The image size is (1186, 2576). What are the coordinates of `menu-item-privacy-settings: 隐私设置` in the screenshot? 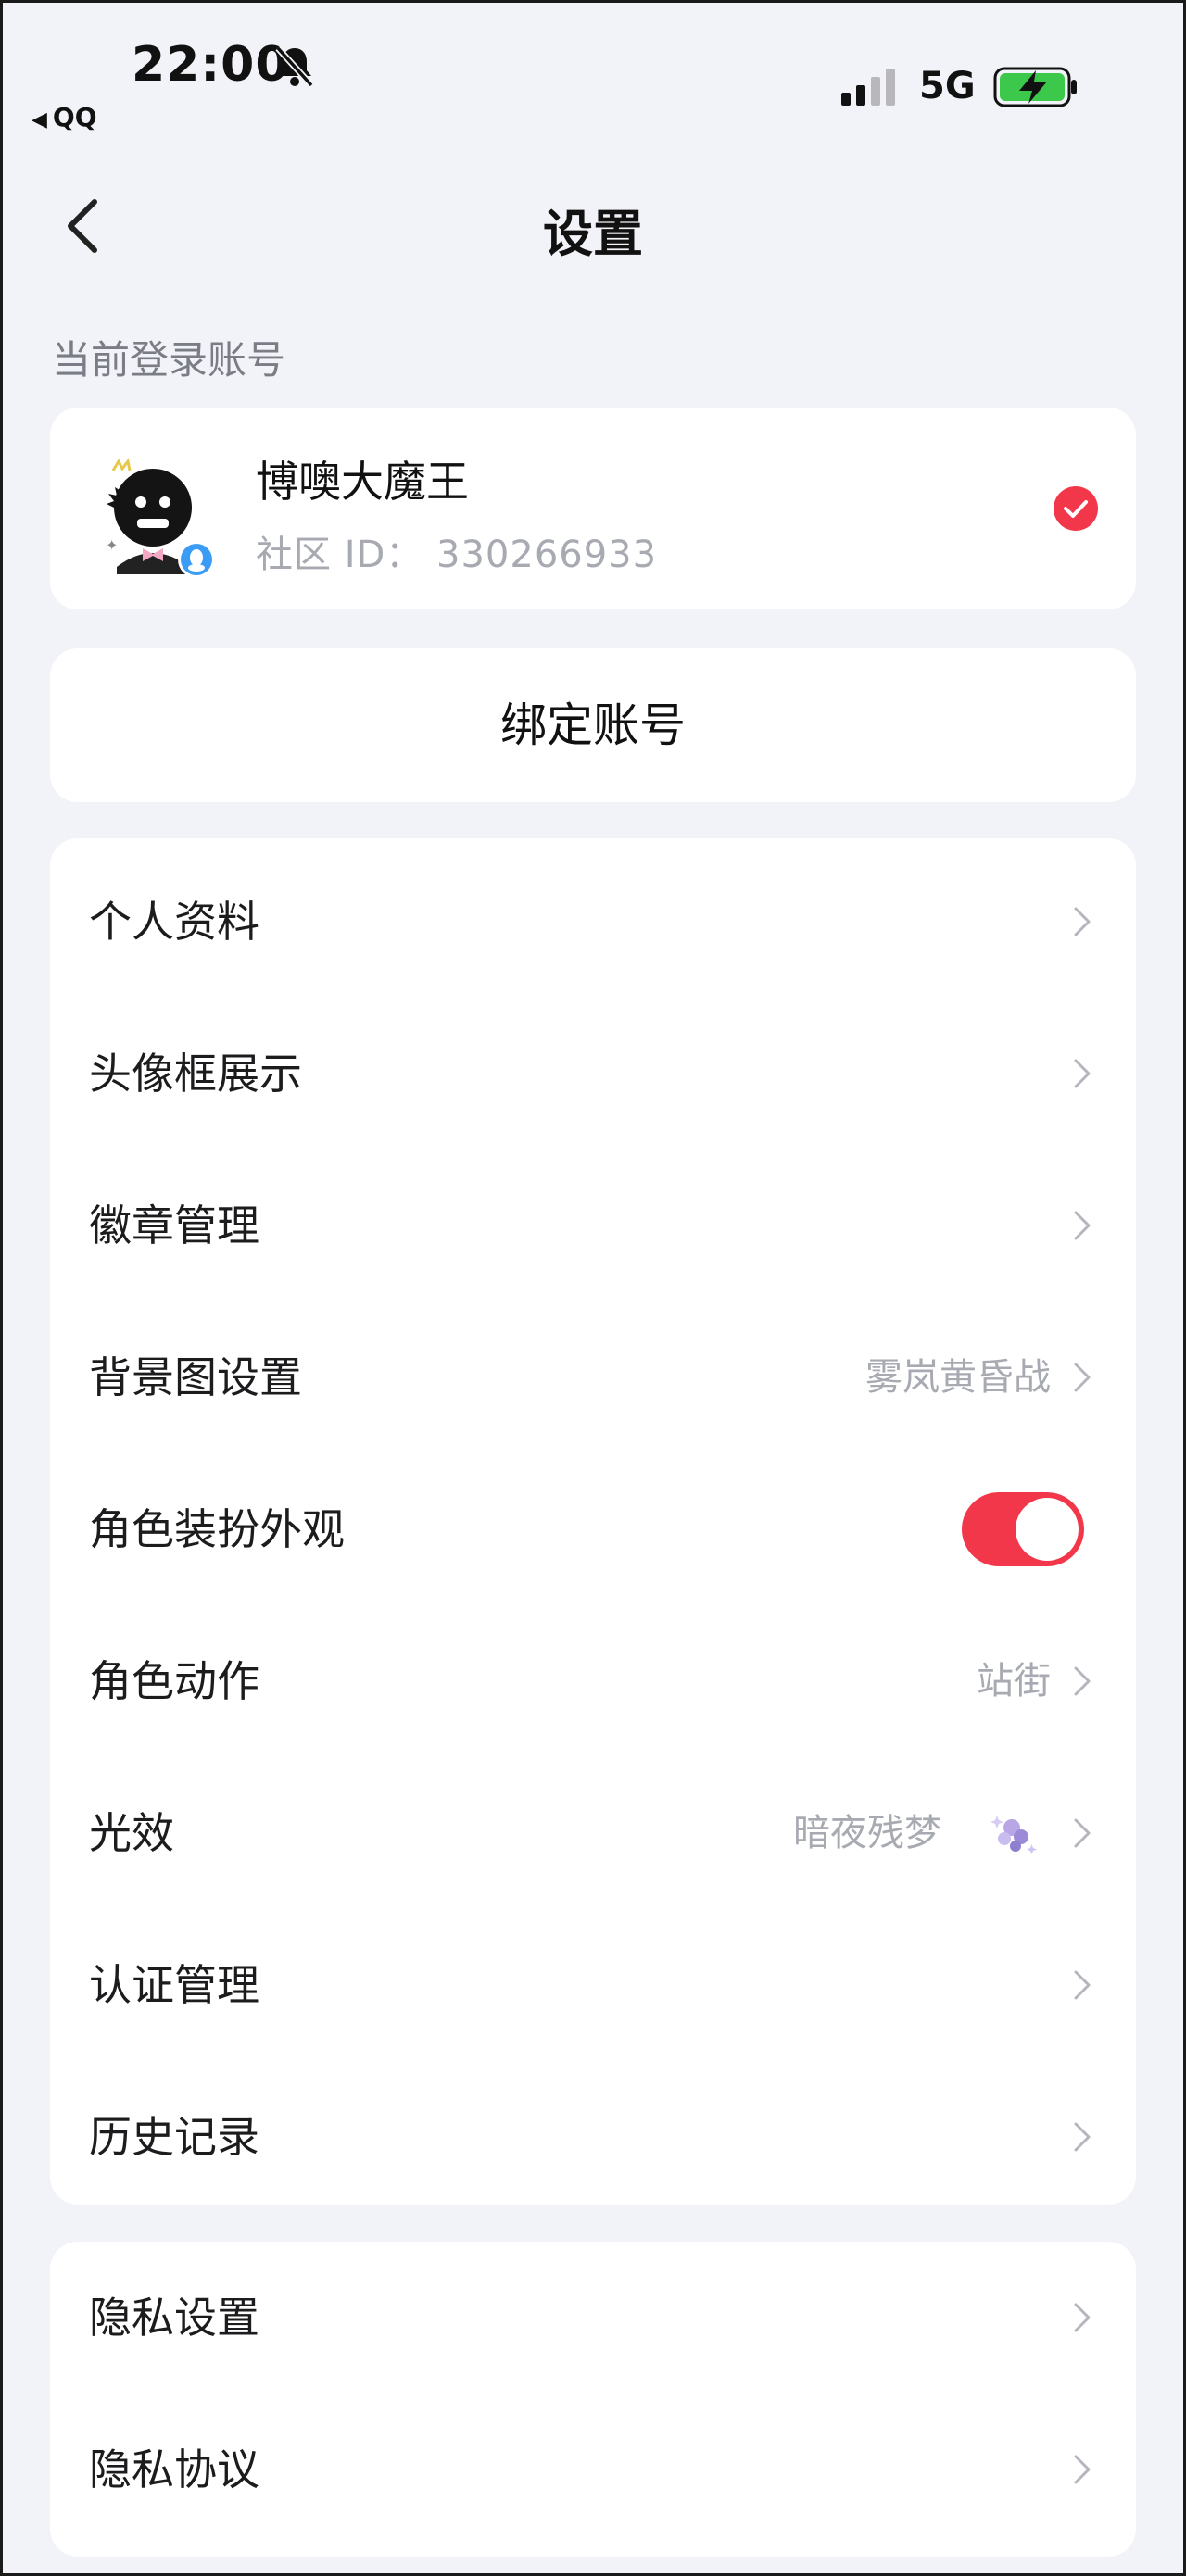 It's located at (593, 2318).